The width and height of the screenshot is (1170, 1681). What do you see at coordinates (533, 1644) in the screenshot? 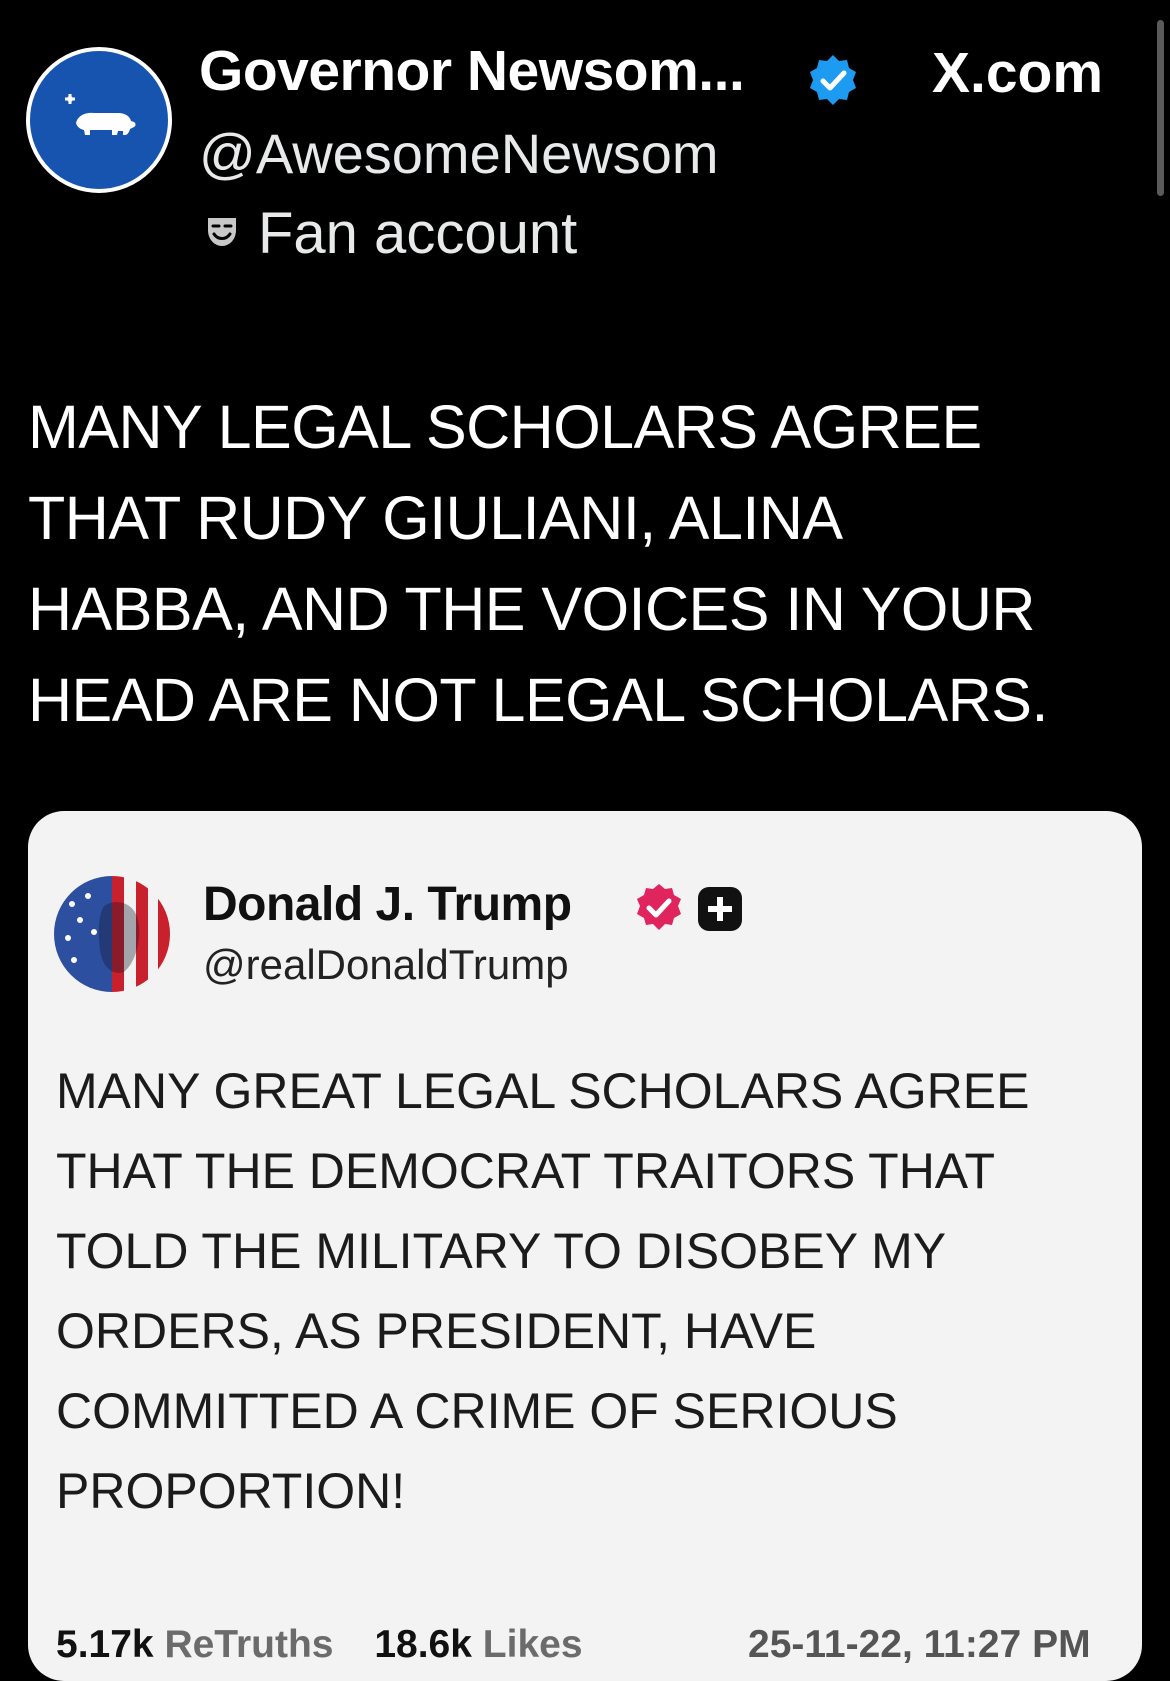
I see `likes-label: Likes` at bounding box center [533, 1644].